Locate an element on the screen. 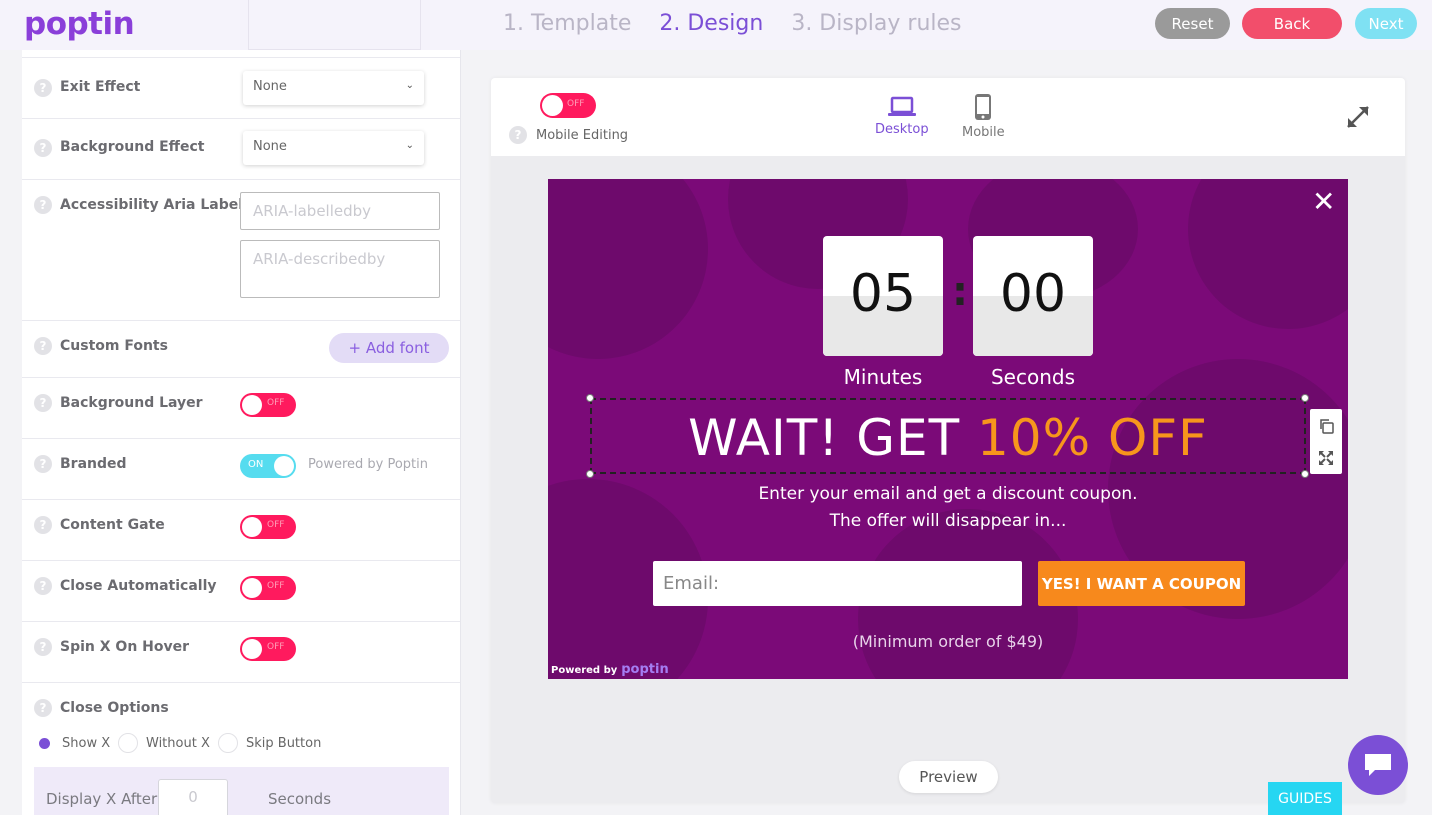 The image size is (1432, 815). seconds-card: 00 is located at coordinates (1033, 296).